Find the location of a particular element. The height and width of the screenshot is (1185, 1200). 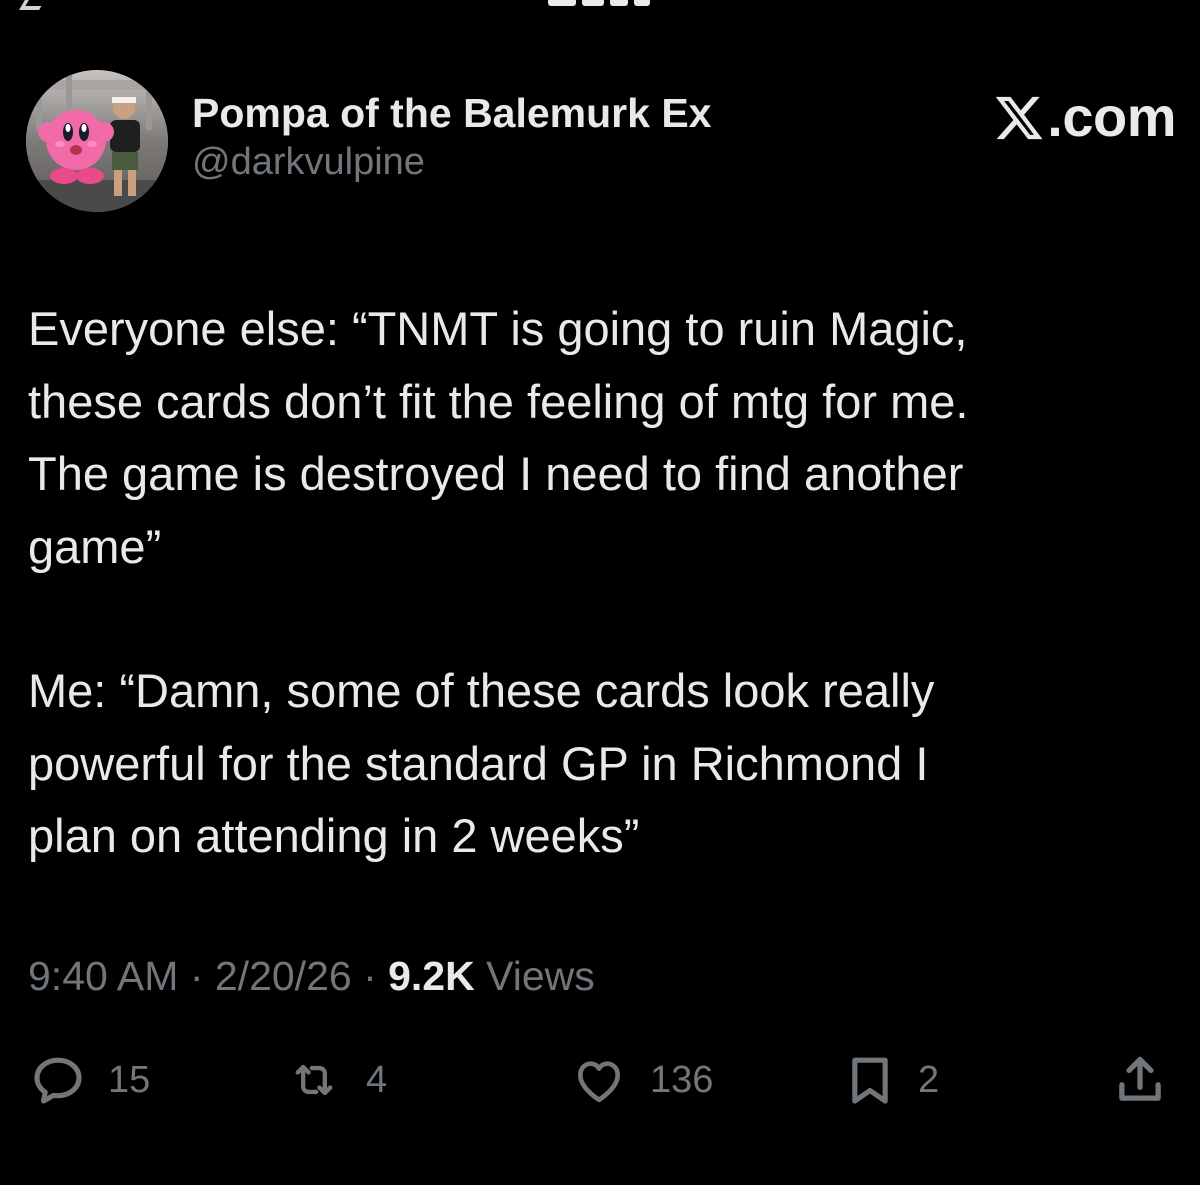

brand-watermark: .com is located at coordinates (1084, 115).